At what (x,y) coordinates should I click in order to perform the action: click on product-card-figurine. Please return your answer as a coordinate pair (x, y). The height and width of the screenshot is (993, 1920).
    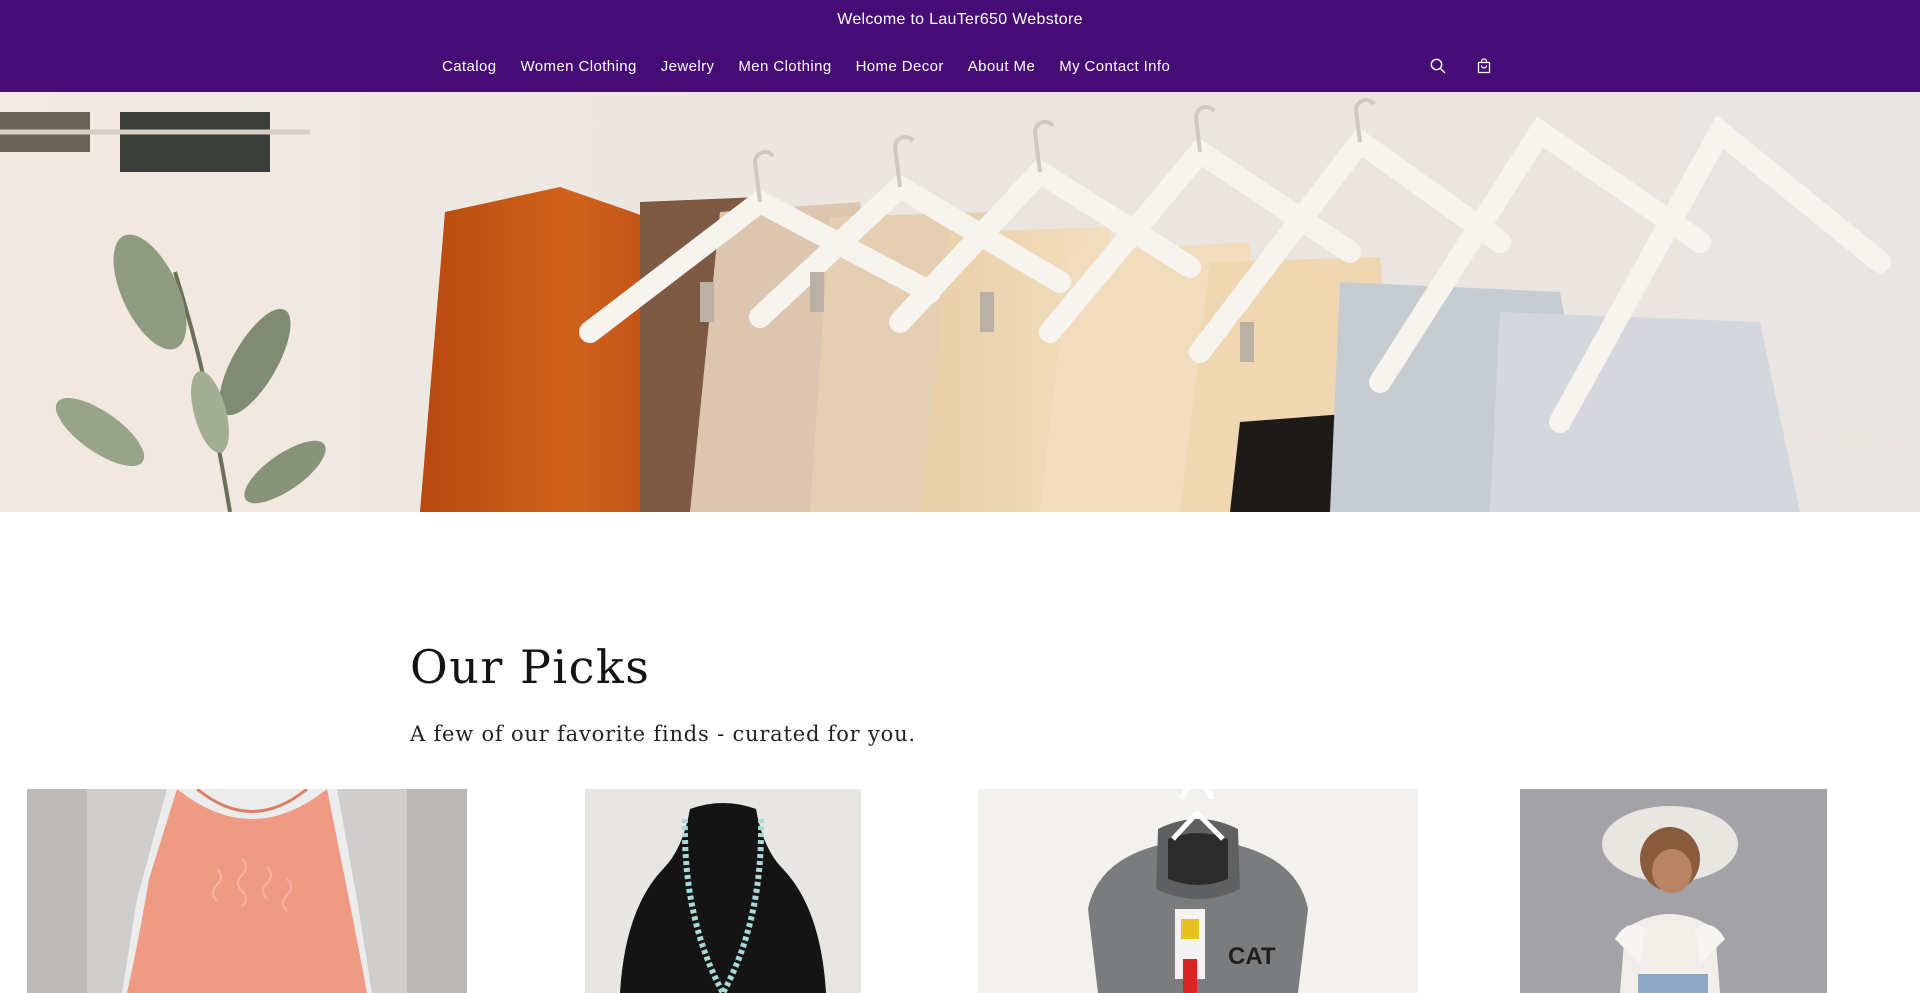
    Looking at the image, I should click on (1673, 891).